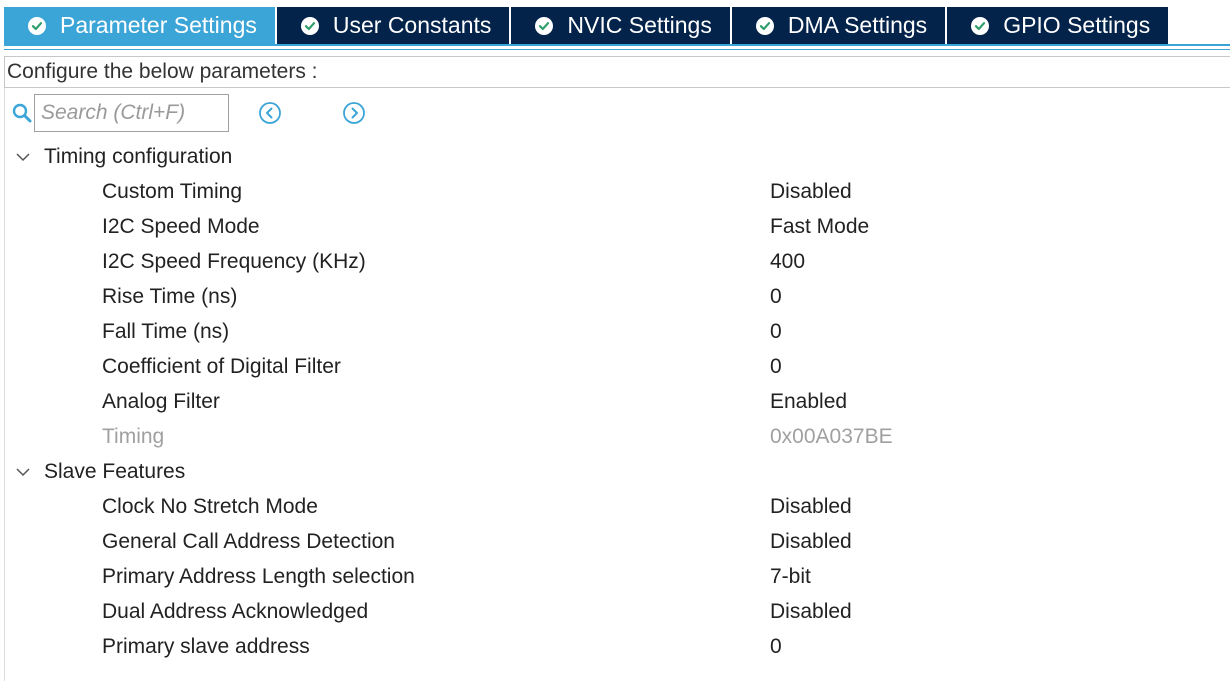 Image resolution: width=1230 pixels, height=681 pixels. I want to click on param-label: Timing, so click(133, 436).